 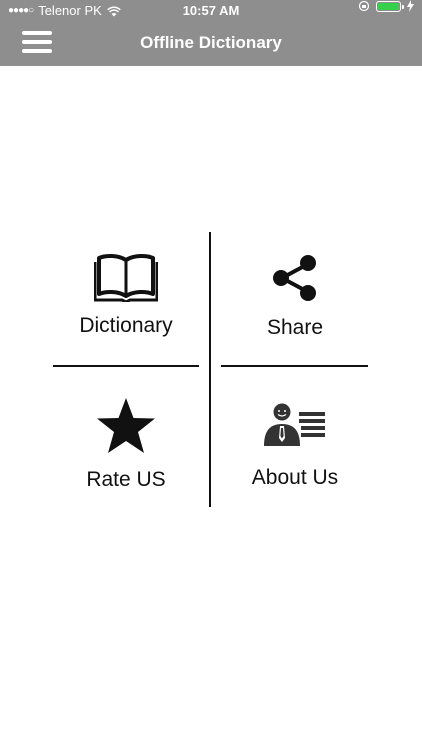 I want to click on status-bar: ●●●●○ Telenor PK 10:57 AM, so click(x=211, y=11).